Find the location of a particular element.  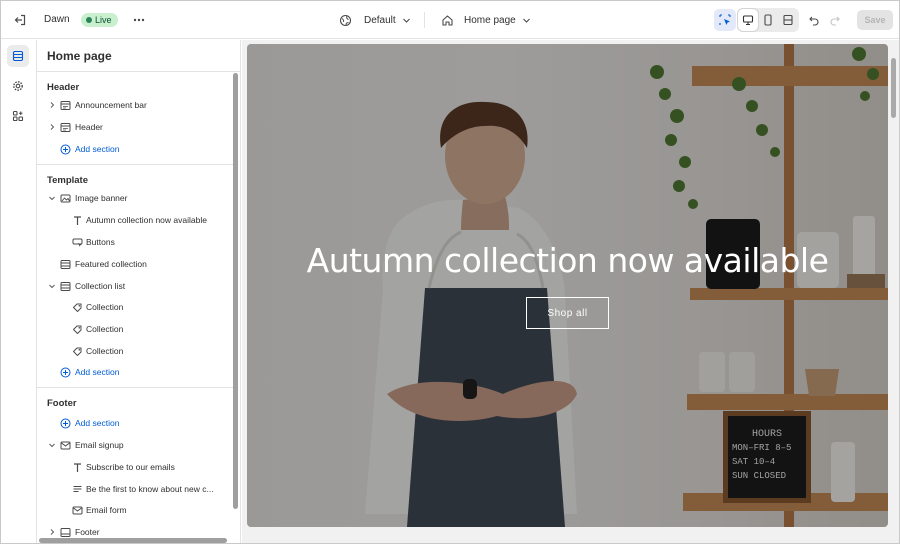

fullscreen-view-button is located at coordinates (788, 20).